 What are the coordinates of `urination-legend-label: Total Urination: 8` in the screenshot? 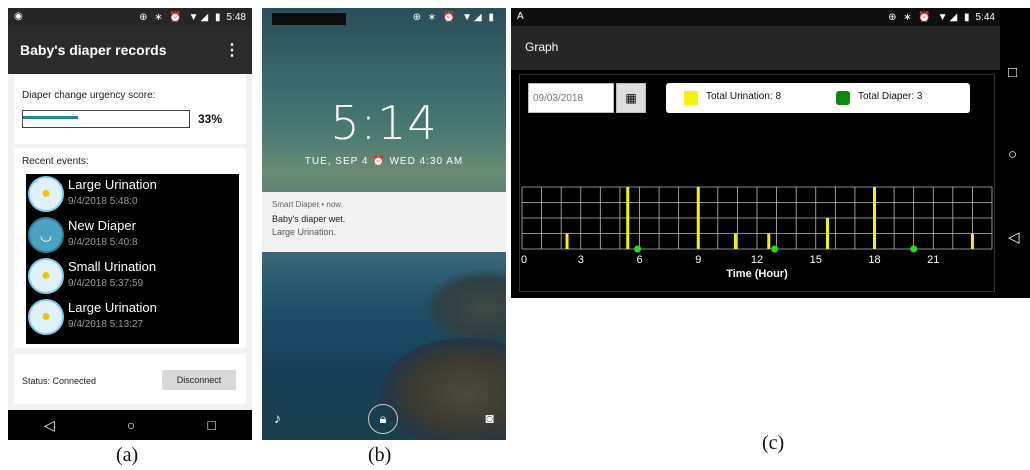 It's located at (744, 96).